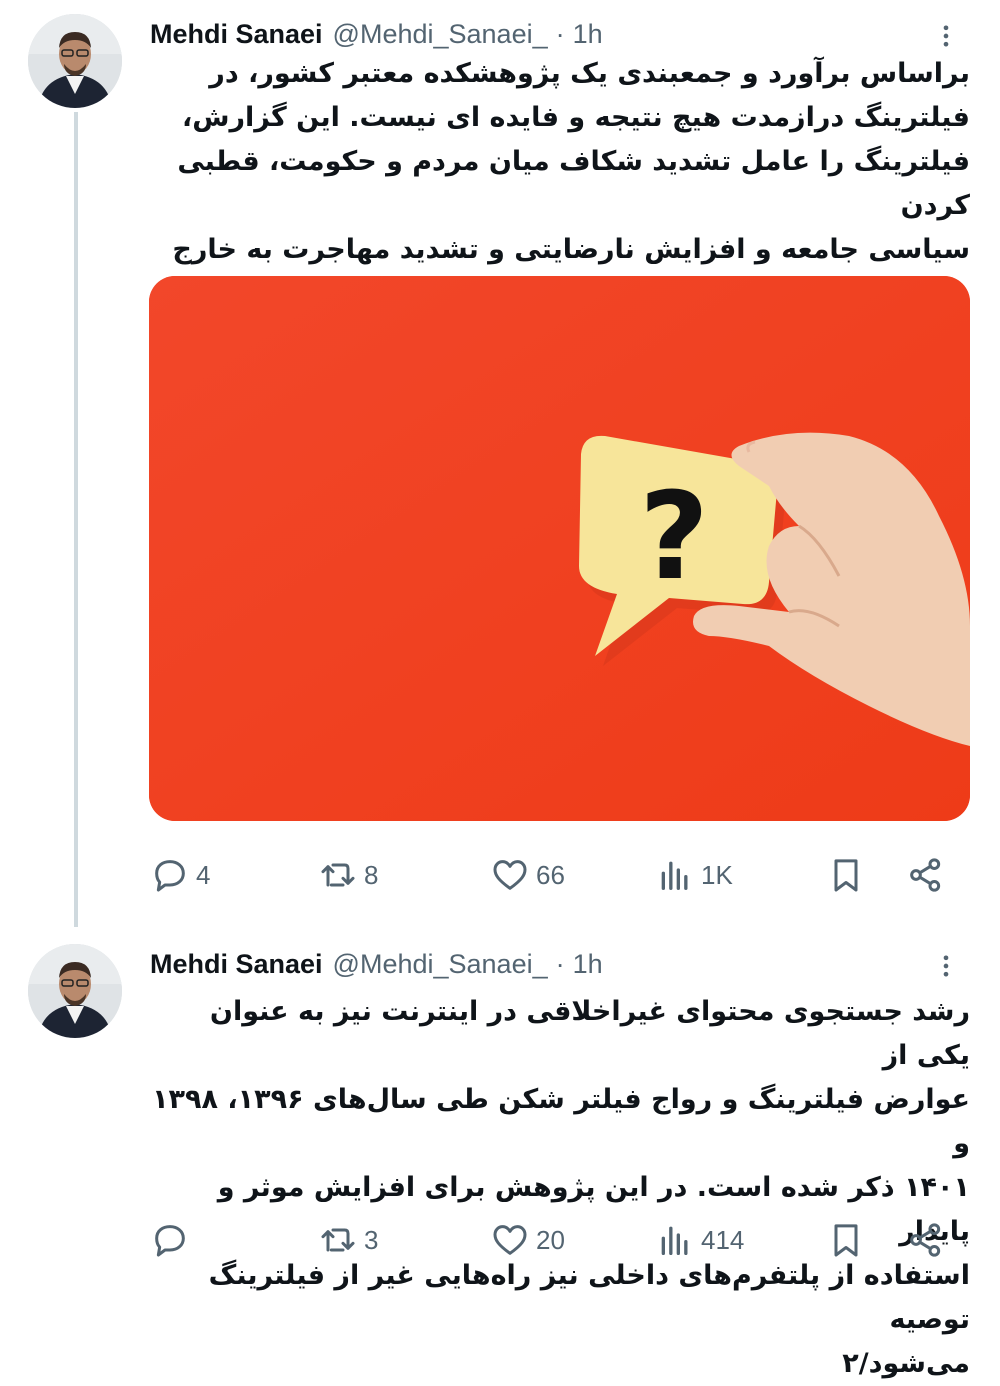 This screenshot has height=1386, width=1000. What do you see at coordinates (203, 874) in the screenshot?
I see `reply-count: 4` at bounding box center [203, 874].